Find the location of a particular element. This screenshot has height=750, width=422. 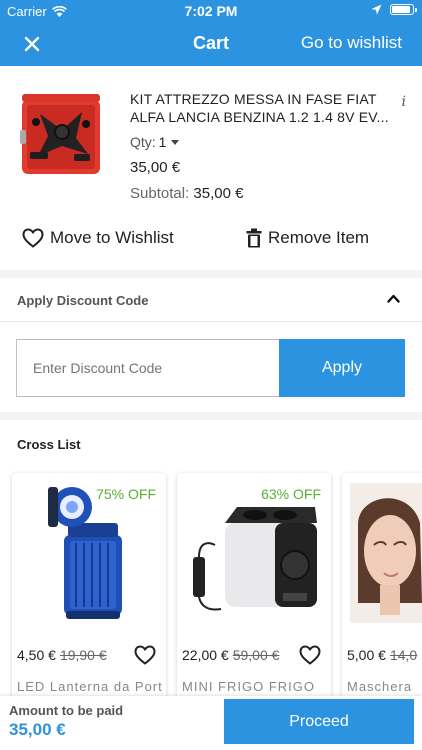

qty-value: 1 is located at coordinates (162, 142).